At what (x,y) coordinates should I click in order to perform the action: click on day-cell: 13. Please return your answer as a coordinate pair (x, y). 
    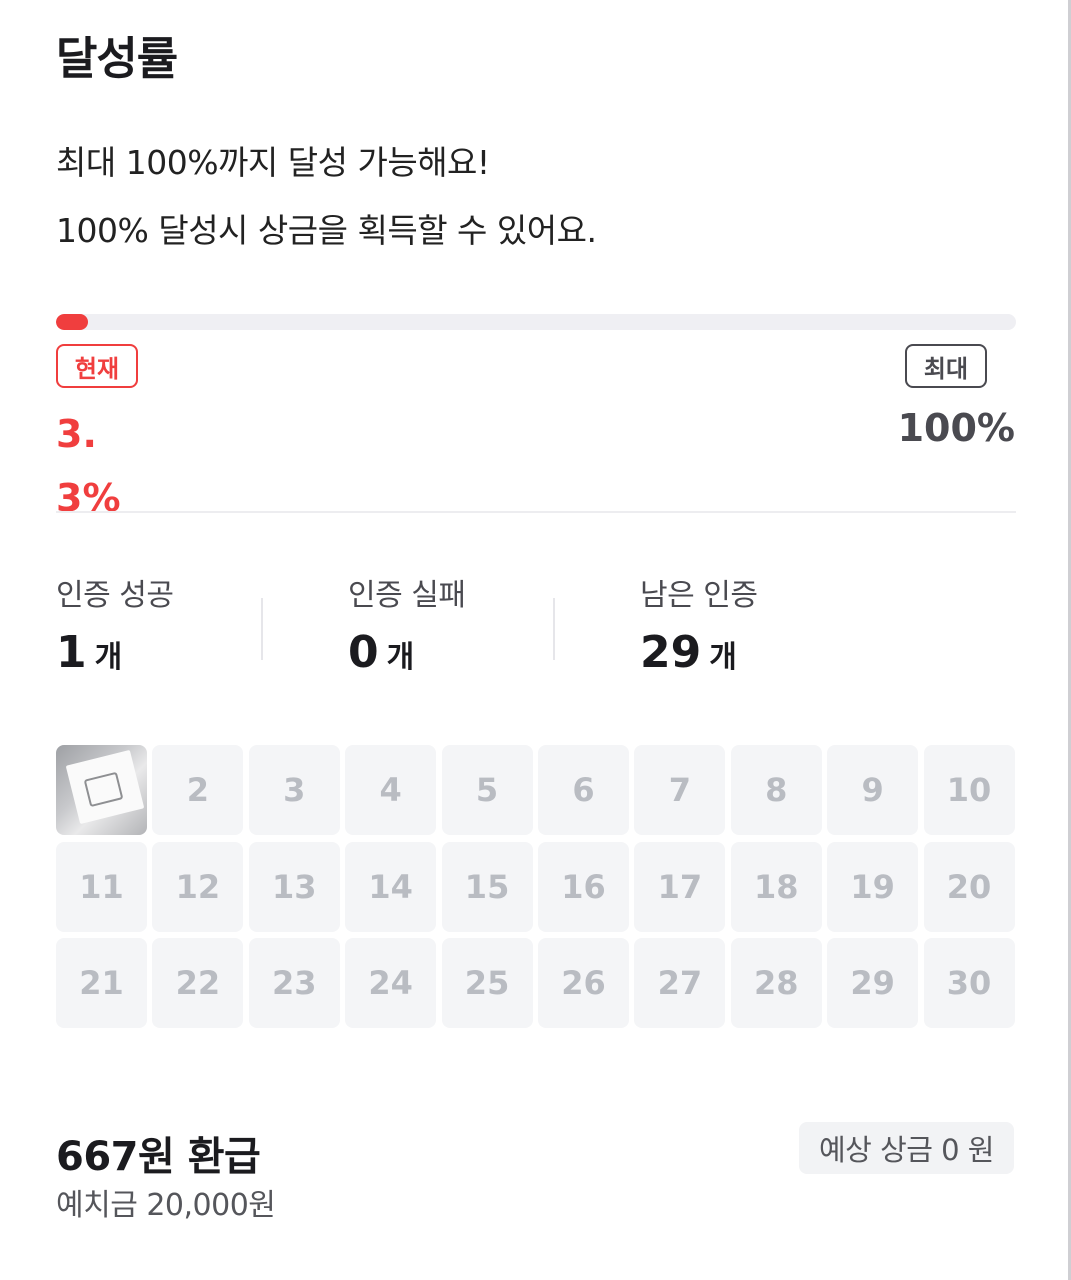
    Looking at the image, I should click on (294, 886).